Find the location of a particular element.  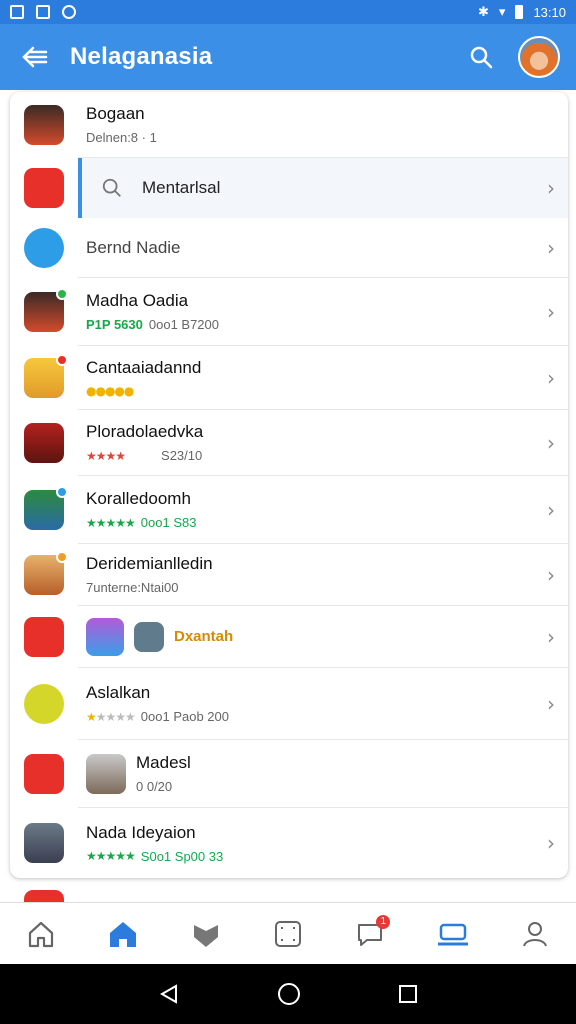

item-price: S23/10 is located at coordinates (182, 455).